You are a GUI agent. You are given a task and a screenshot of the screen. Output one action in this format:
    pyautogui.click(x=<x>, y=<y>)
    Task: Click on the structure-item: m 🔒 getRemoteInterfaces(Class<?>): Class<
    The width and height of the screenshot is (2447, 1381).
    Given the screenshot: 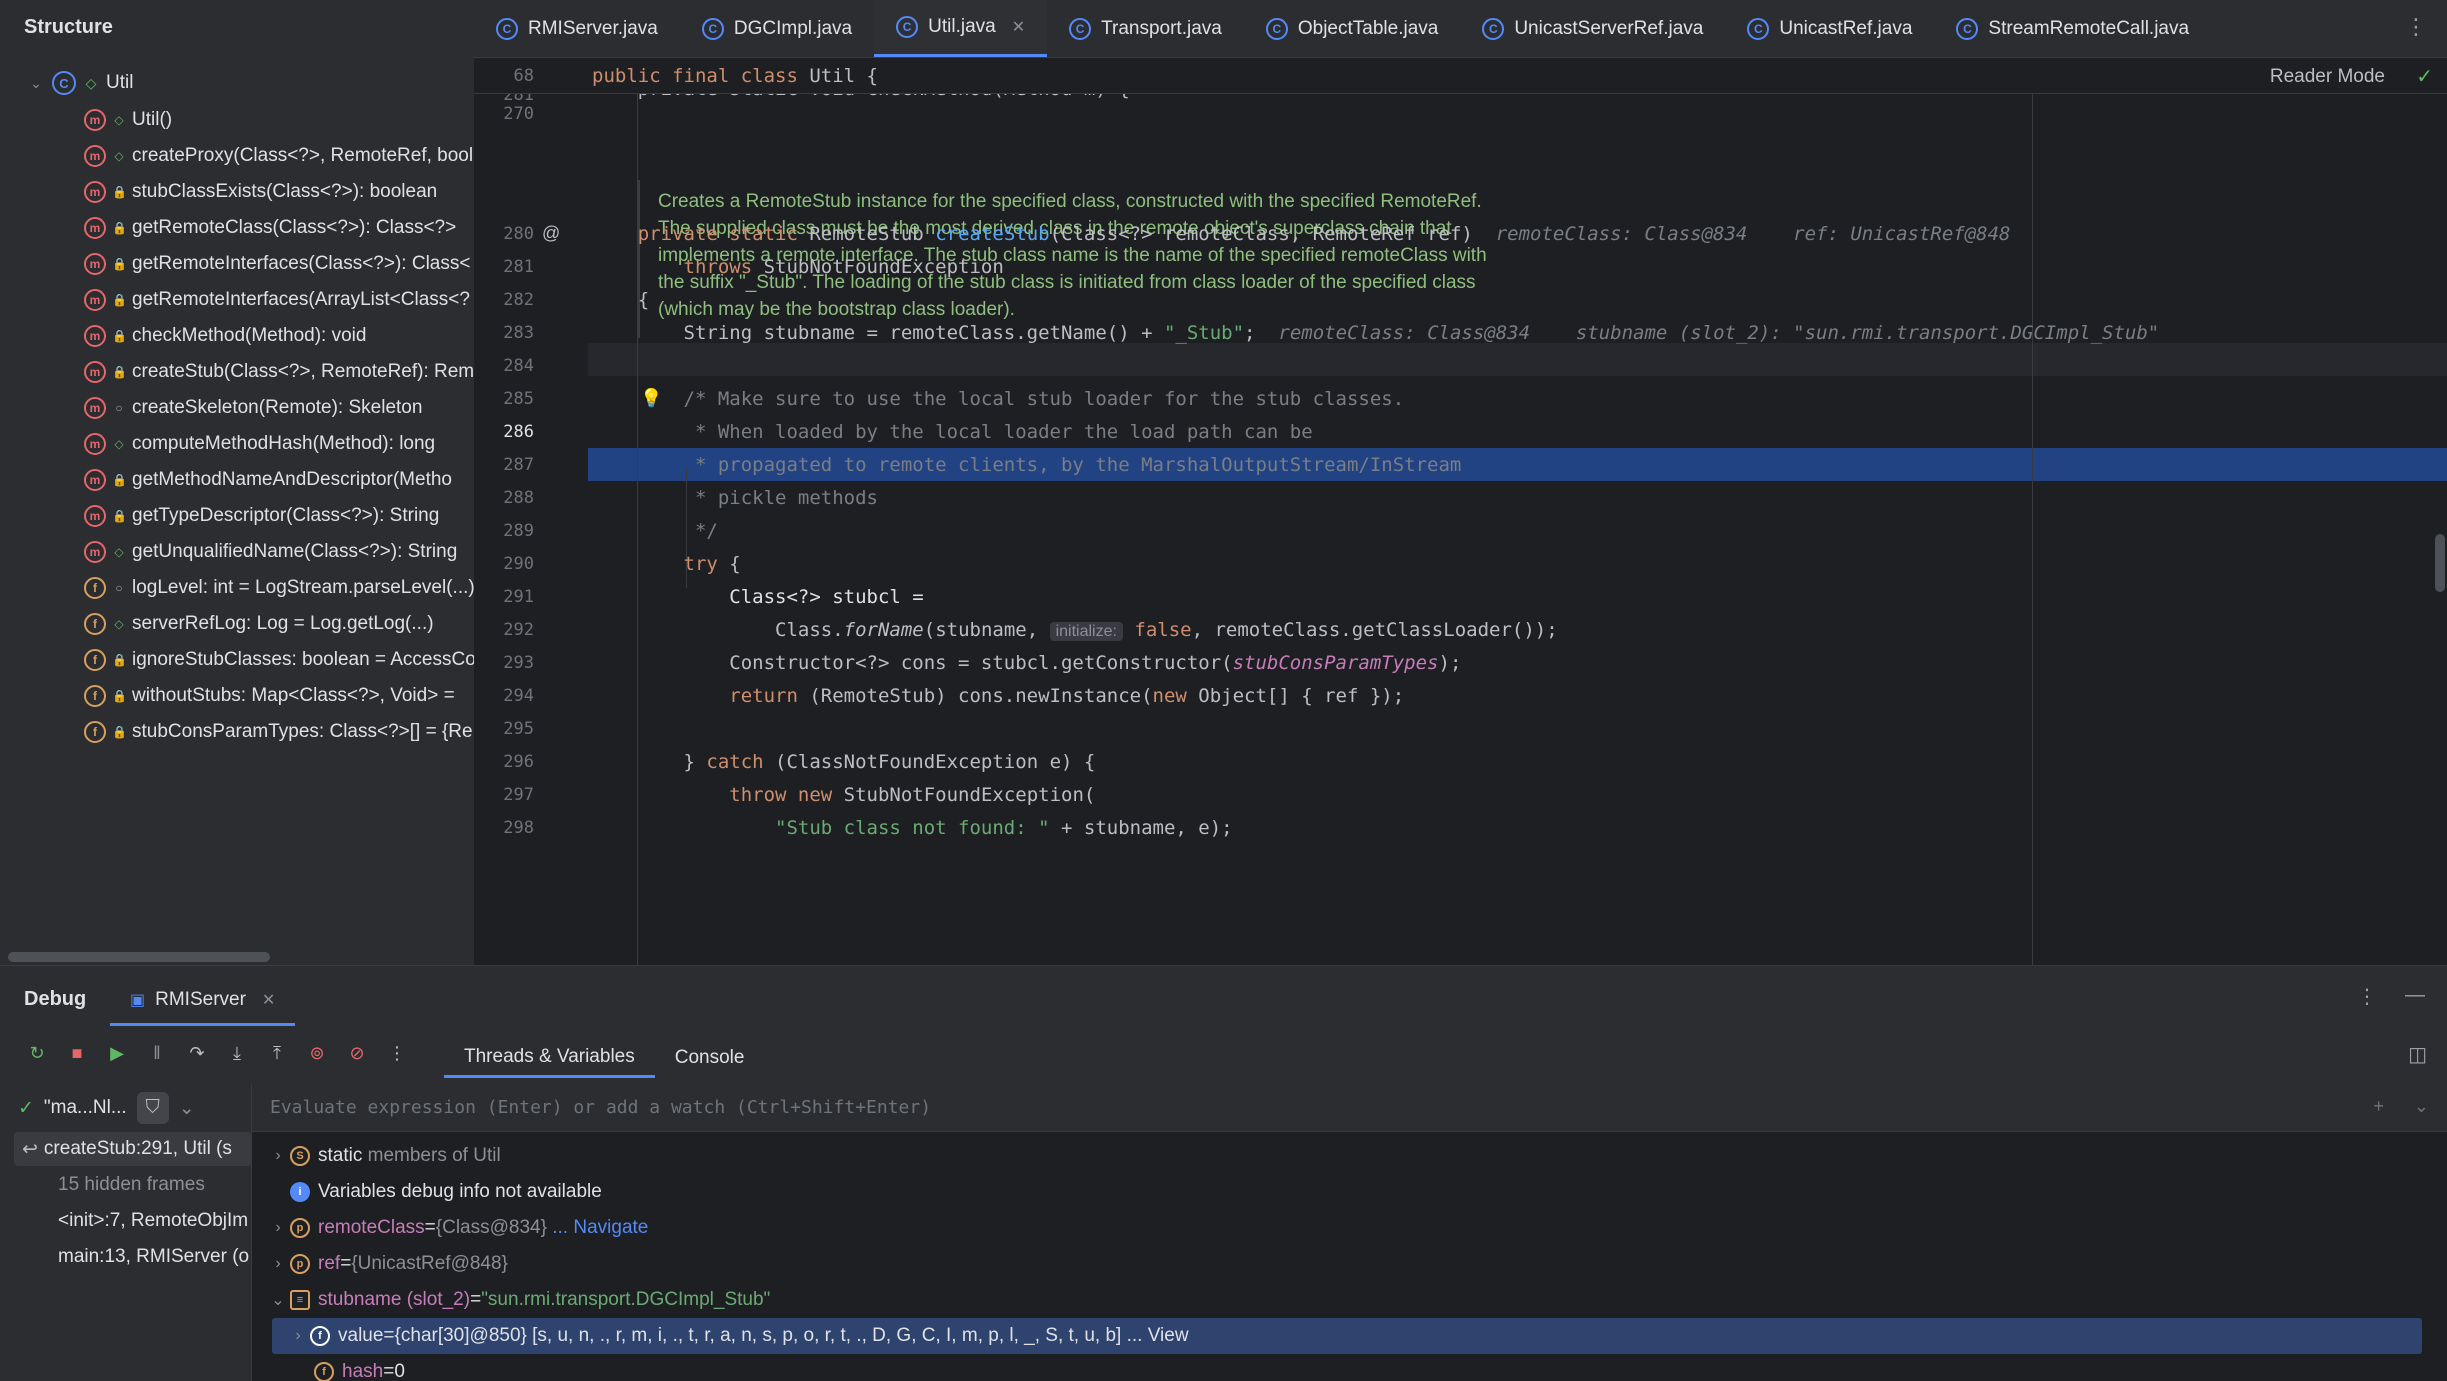 What is the action you would take?
    pyautogui.click(x=279, y=264)
    